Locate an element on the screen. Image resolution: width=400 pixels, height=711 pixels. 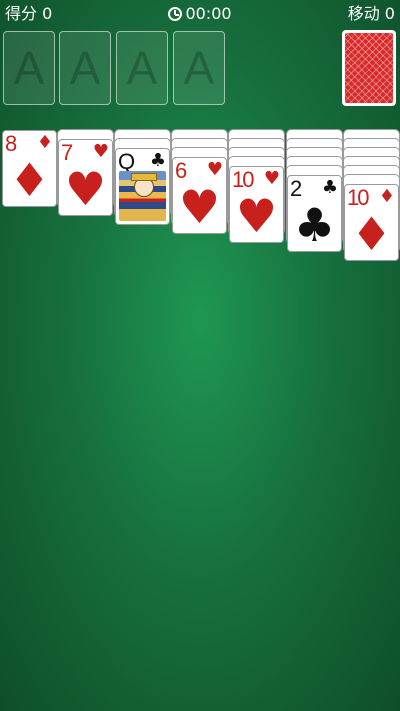
foundation-slot-1: A is located at coordinates (29, 68).